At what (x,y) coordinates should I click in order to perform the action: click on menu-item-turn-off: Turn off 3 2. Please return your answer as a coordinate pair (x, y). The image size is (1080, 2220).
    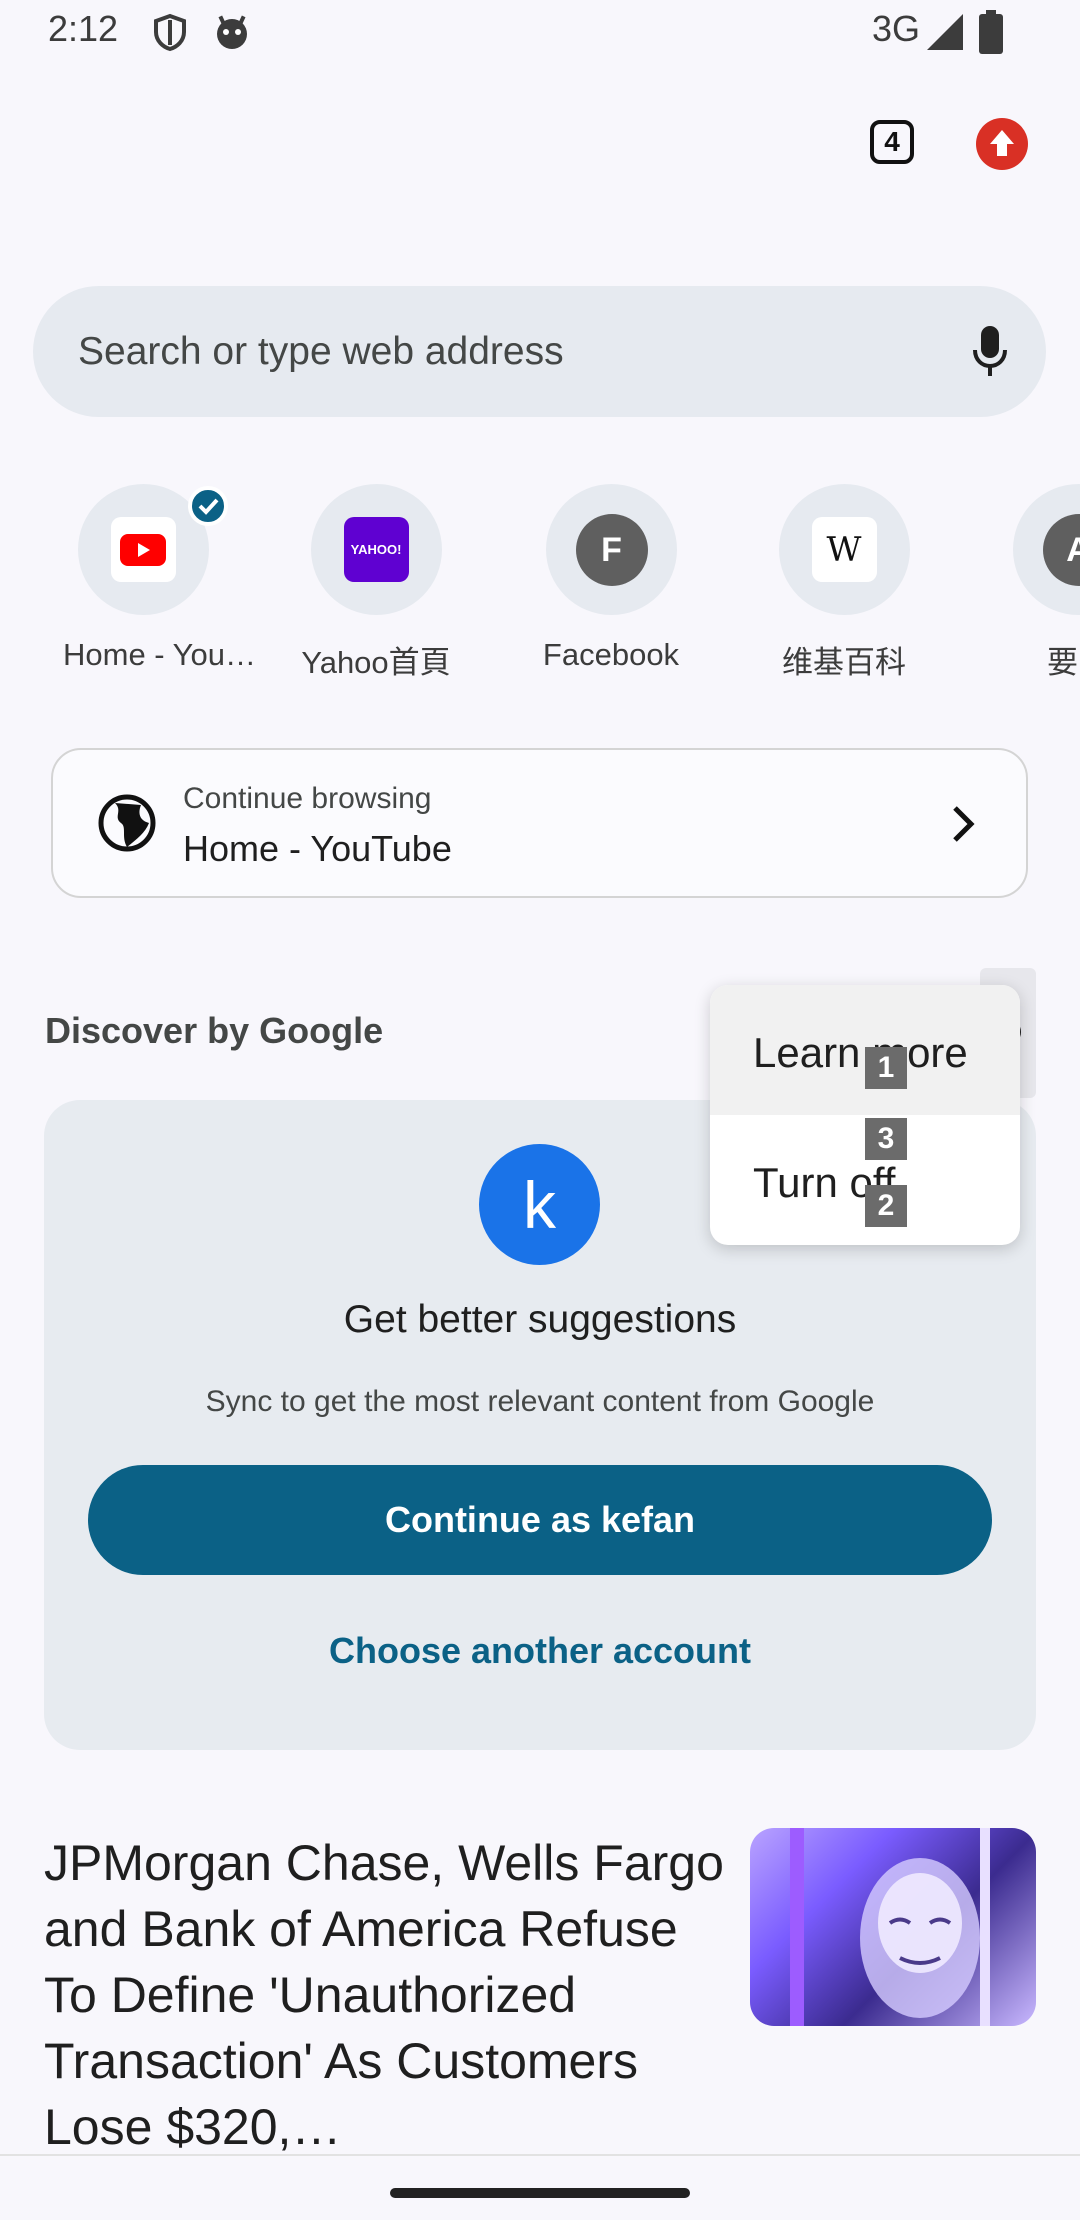
    Looking at the image, I should click on (865, 1180).